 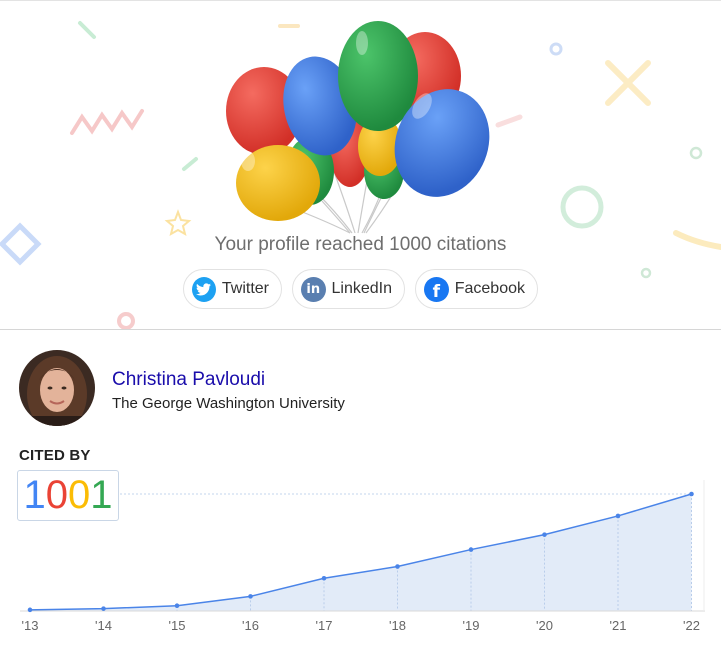 What do you see at coordinates (204, 289) in the screenshot?
I see `twitter-icon` at bounding box center [204, 289].